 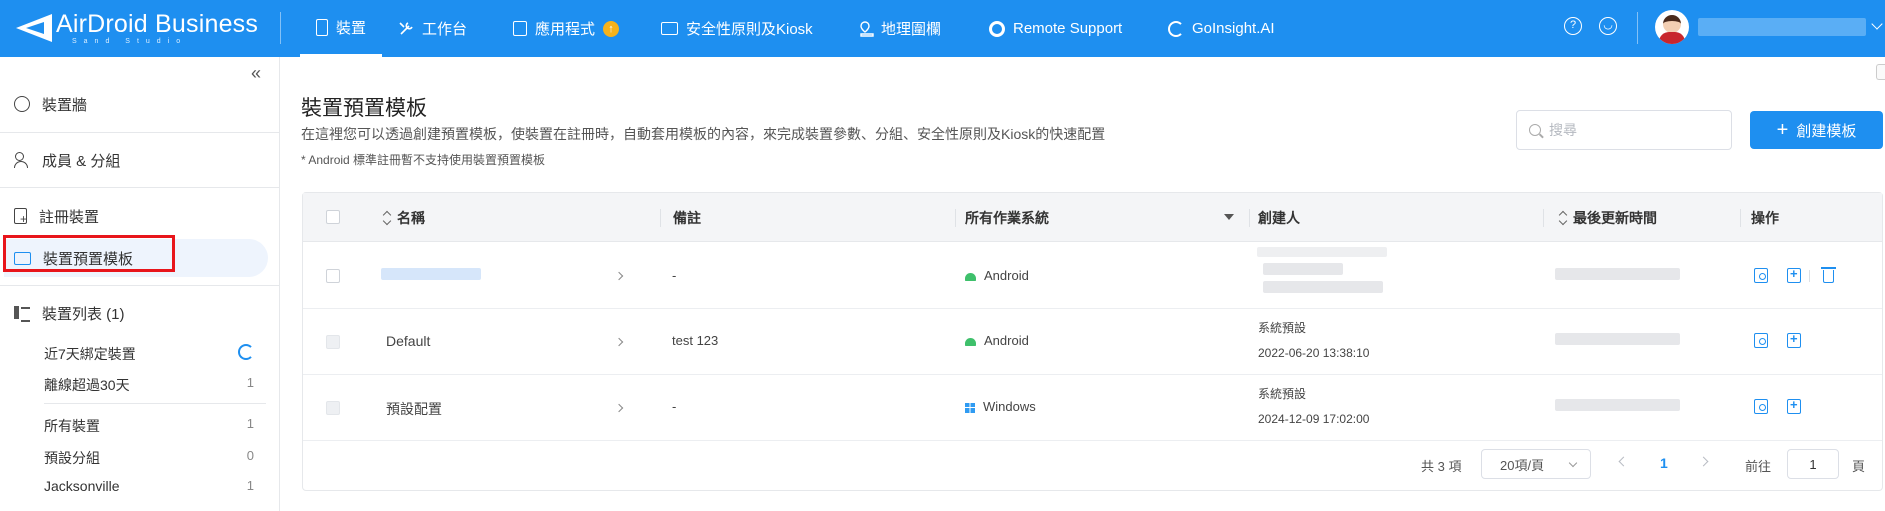 What do you see at coordinates (1221, 28) in the screenshot?
I see `nav-tab-goinsight: GoInsight.AI` at bounding box center [1221, 28].